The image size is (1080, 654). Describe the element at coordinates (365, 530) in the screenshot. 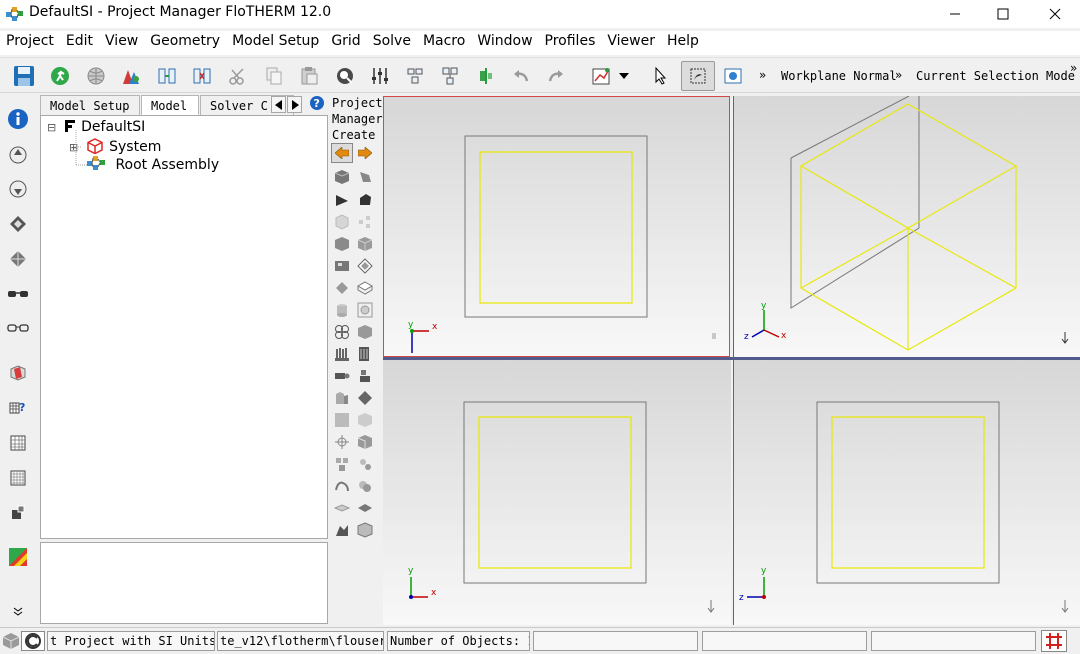

I see `create-misc-button` at that location.